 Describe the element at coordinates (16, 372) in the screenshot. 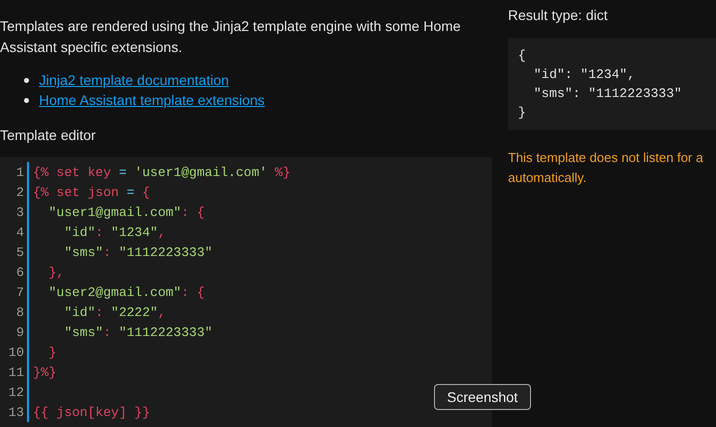

I see `line-number: 11` at that location.